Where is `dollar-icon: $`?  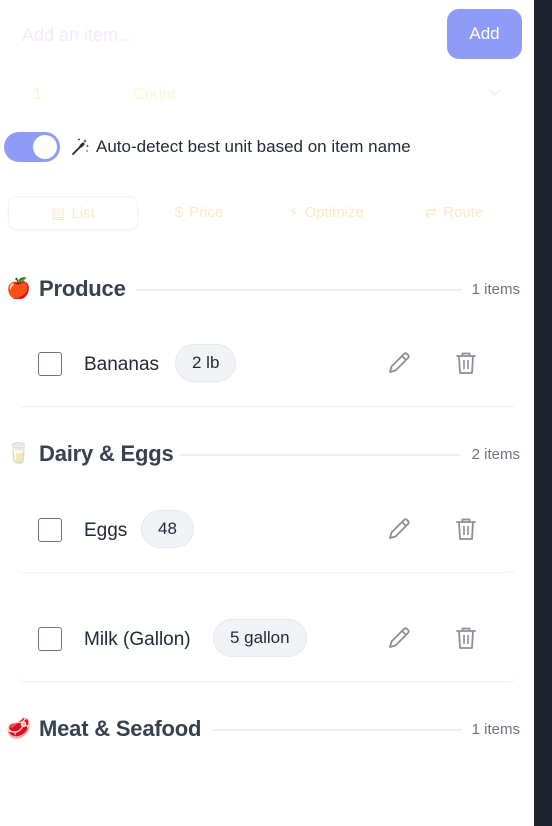 dollar-icon: $ is located at coordinates (179, 212).